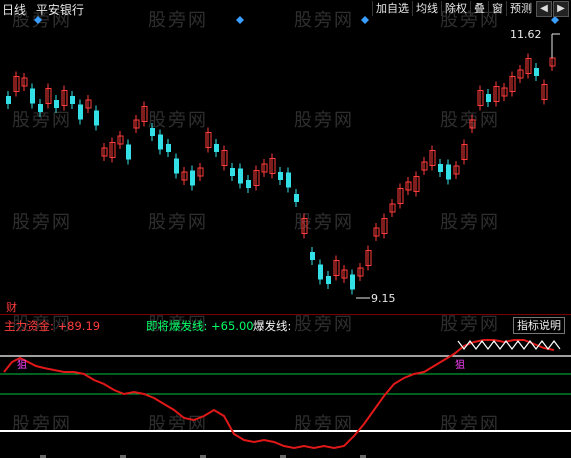 The height and width of the screenshot is (458, 571). Describe the element at coordinates (539, 325) in the screenshot. I see `indicator-explain-button: 指标说明` at that location.